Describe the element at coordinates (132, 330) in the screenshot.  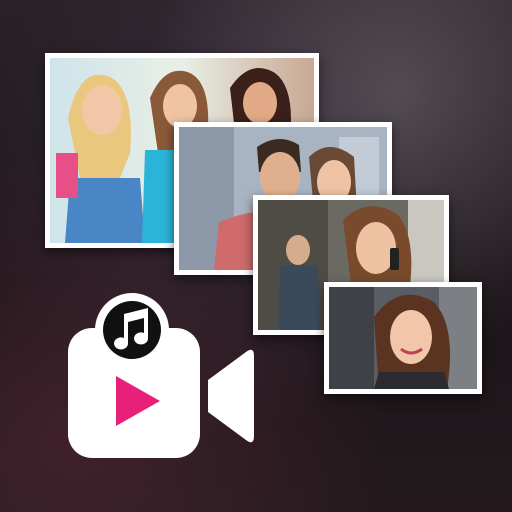
I see `music-badge` at that location.